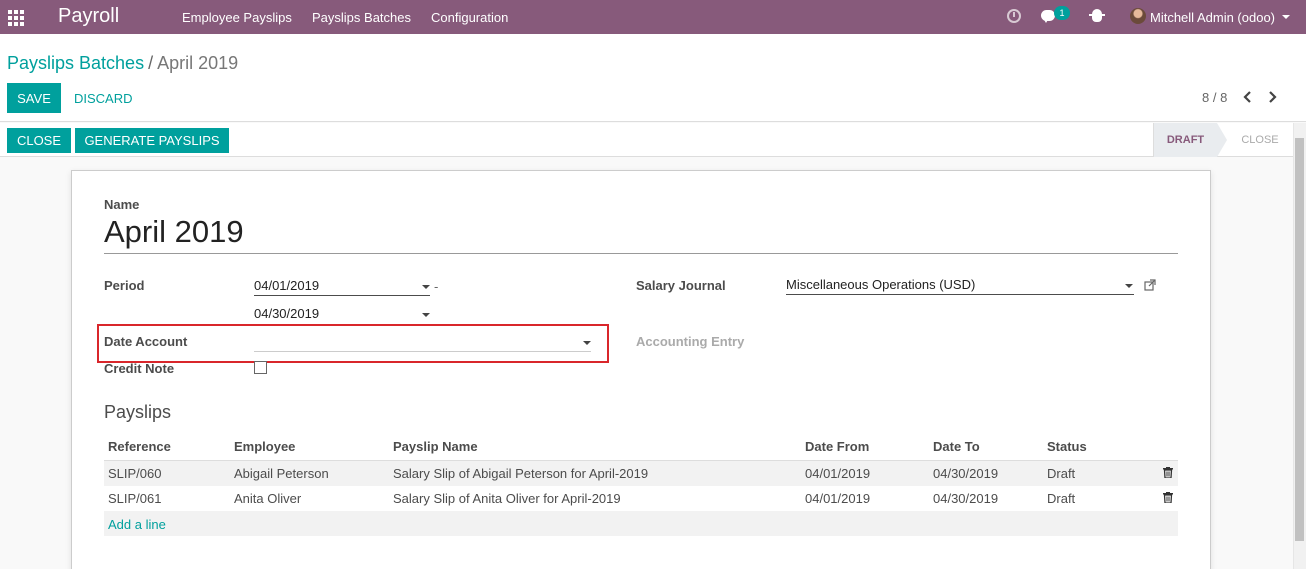 This screenshot has height=569, width=1306. I want to click on stage-close: CLOSE, so click(1260, 140).